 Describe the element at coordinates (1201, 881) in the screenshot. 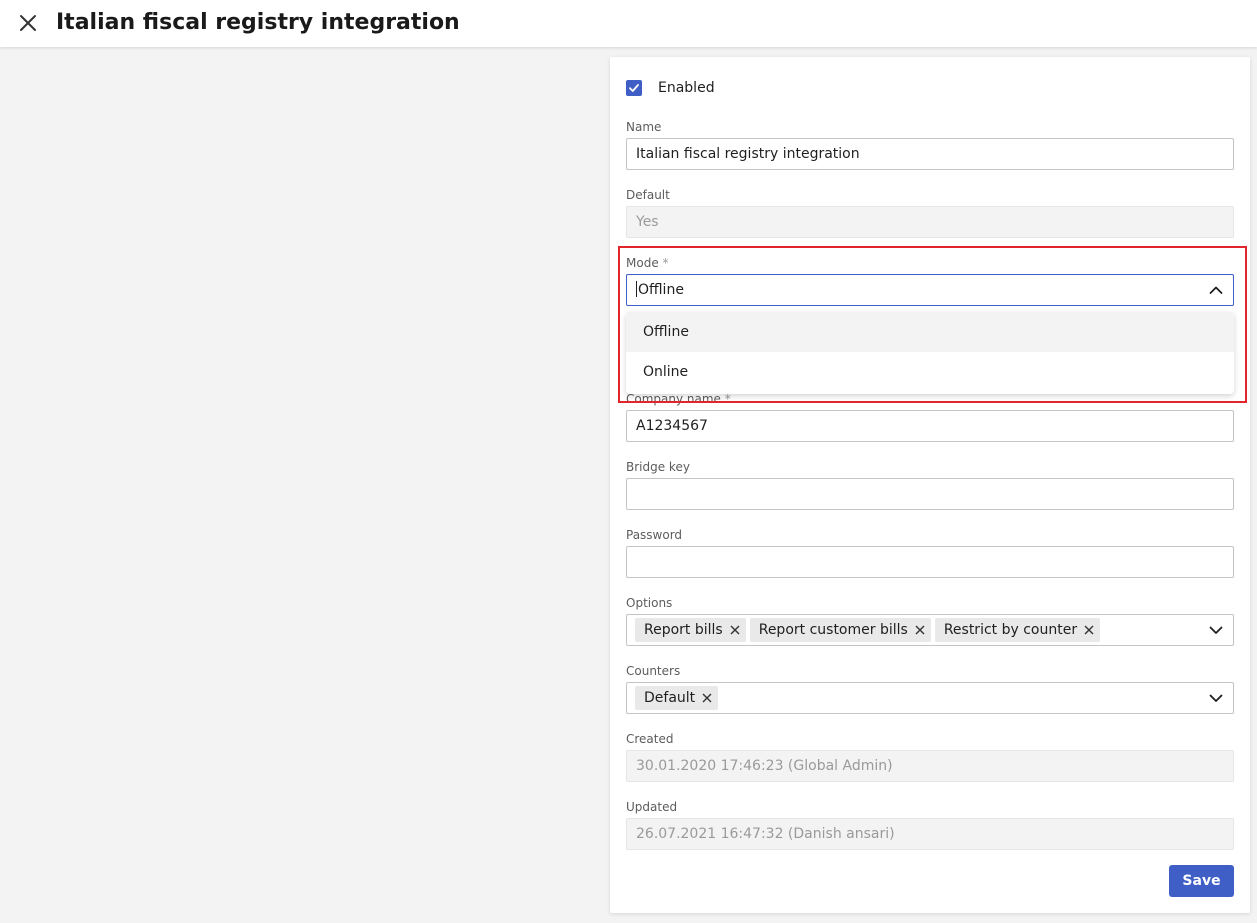

I see `save-button: Save` at that location.